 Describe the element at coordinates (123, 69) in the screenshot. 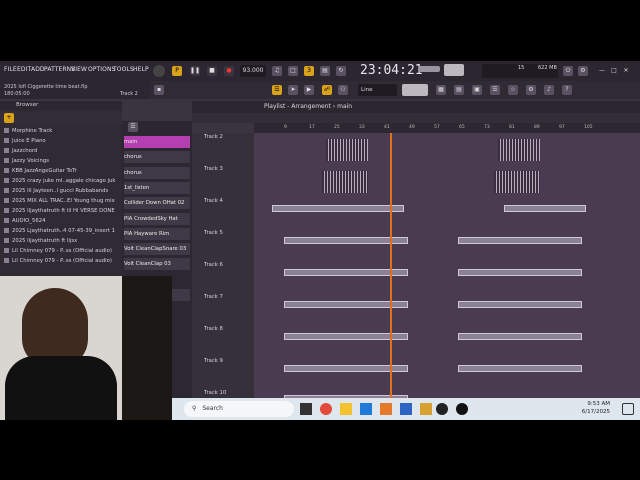

I see `menu-tools: TOOLS` at that location.